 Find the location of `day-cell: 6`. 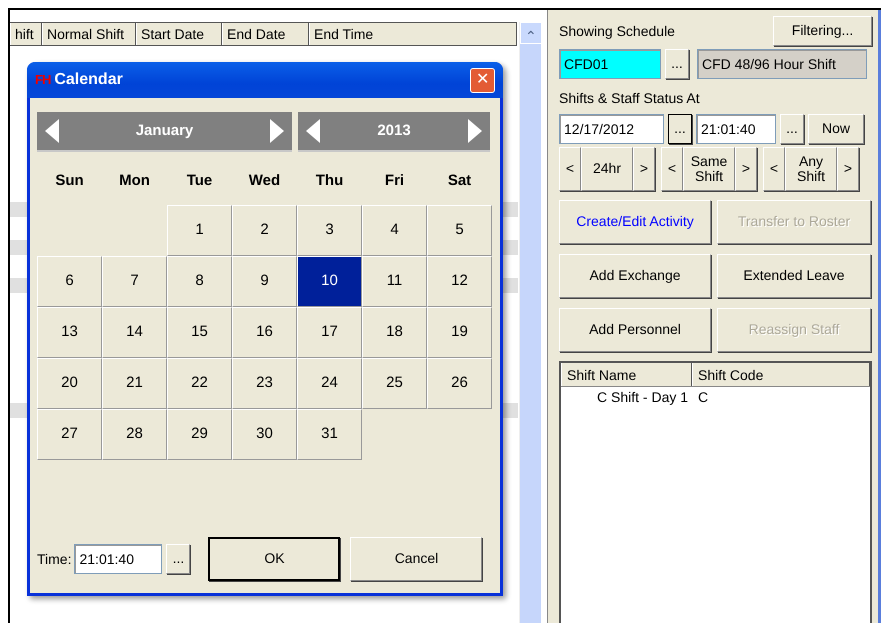

day-cell: 6 is located at coordinates (69, 281).